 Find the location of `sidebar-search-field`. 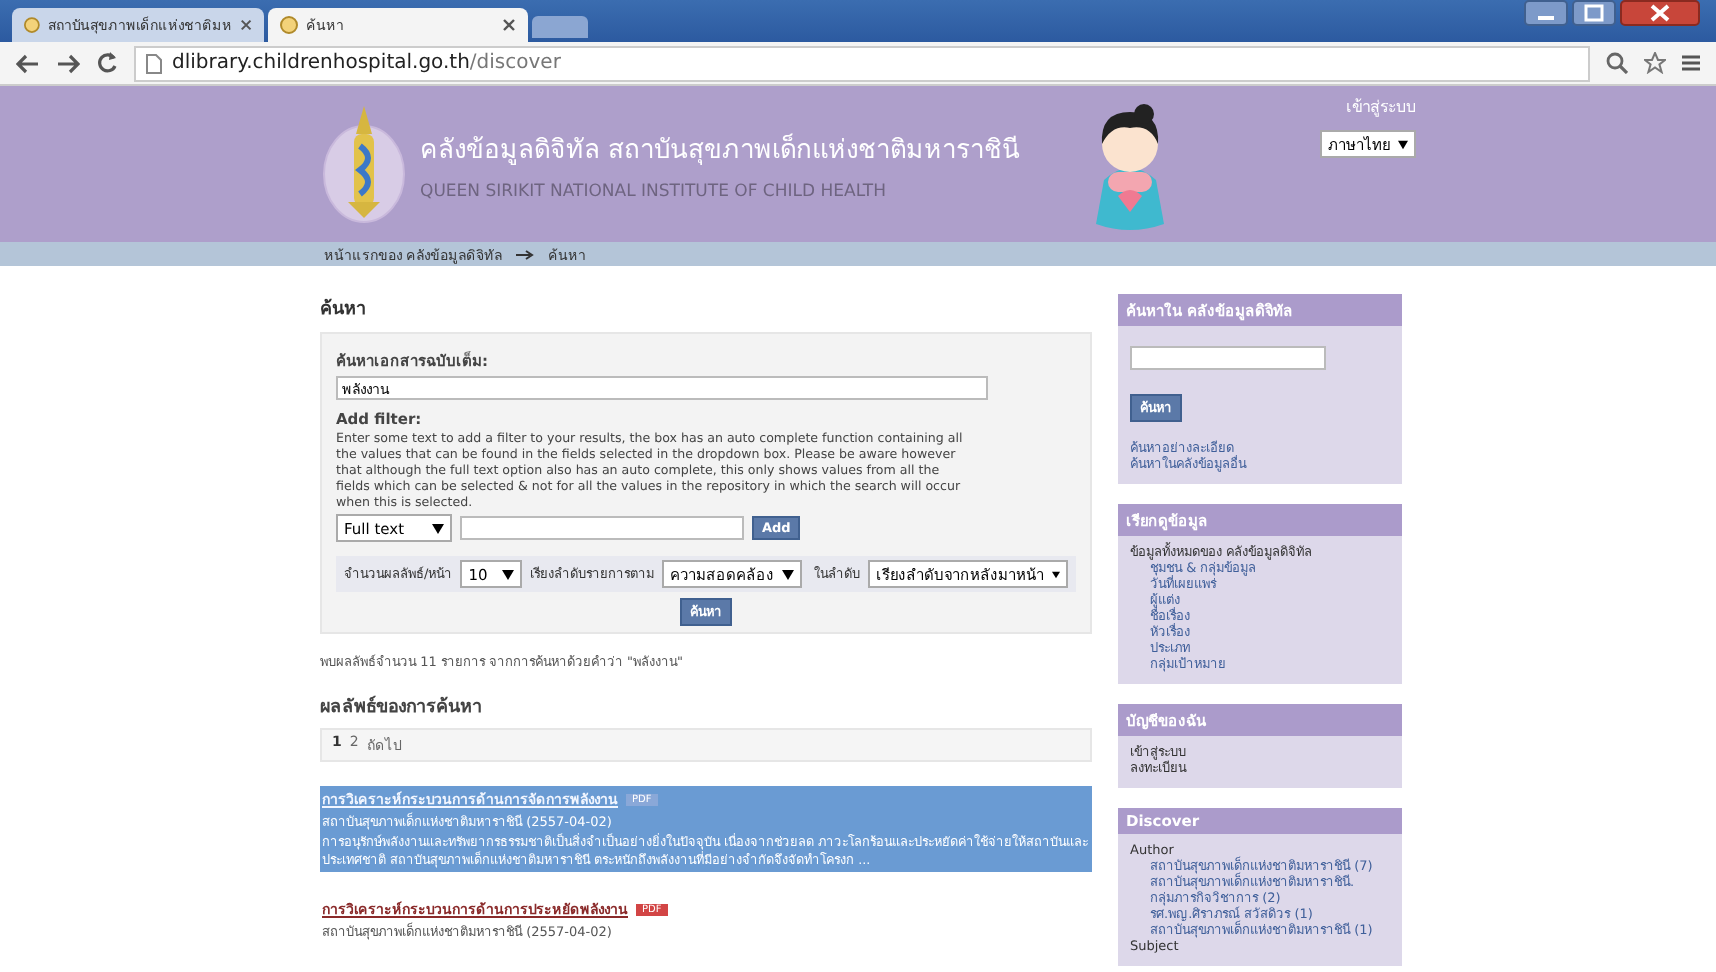

sidebar-search-field is located at coordinates (1228, 358).